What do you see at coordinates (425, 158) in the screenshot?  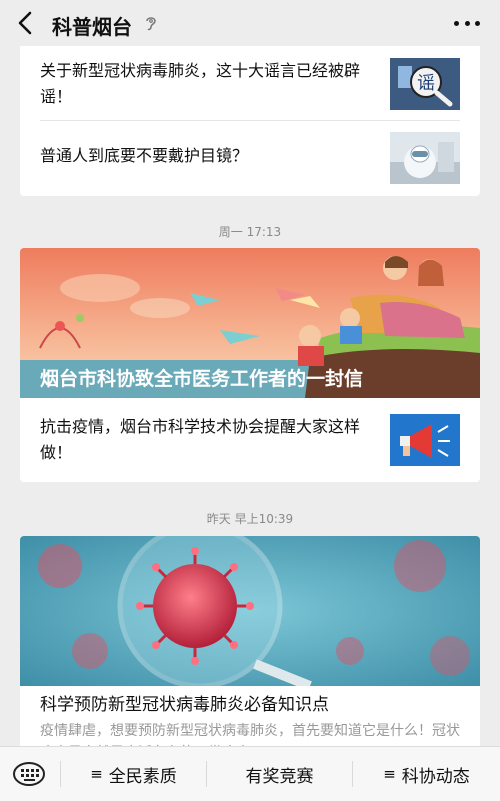 I see `goggles-thumbnail` at bounding box center [425, 158].